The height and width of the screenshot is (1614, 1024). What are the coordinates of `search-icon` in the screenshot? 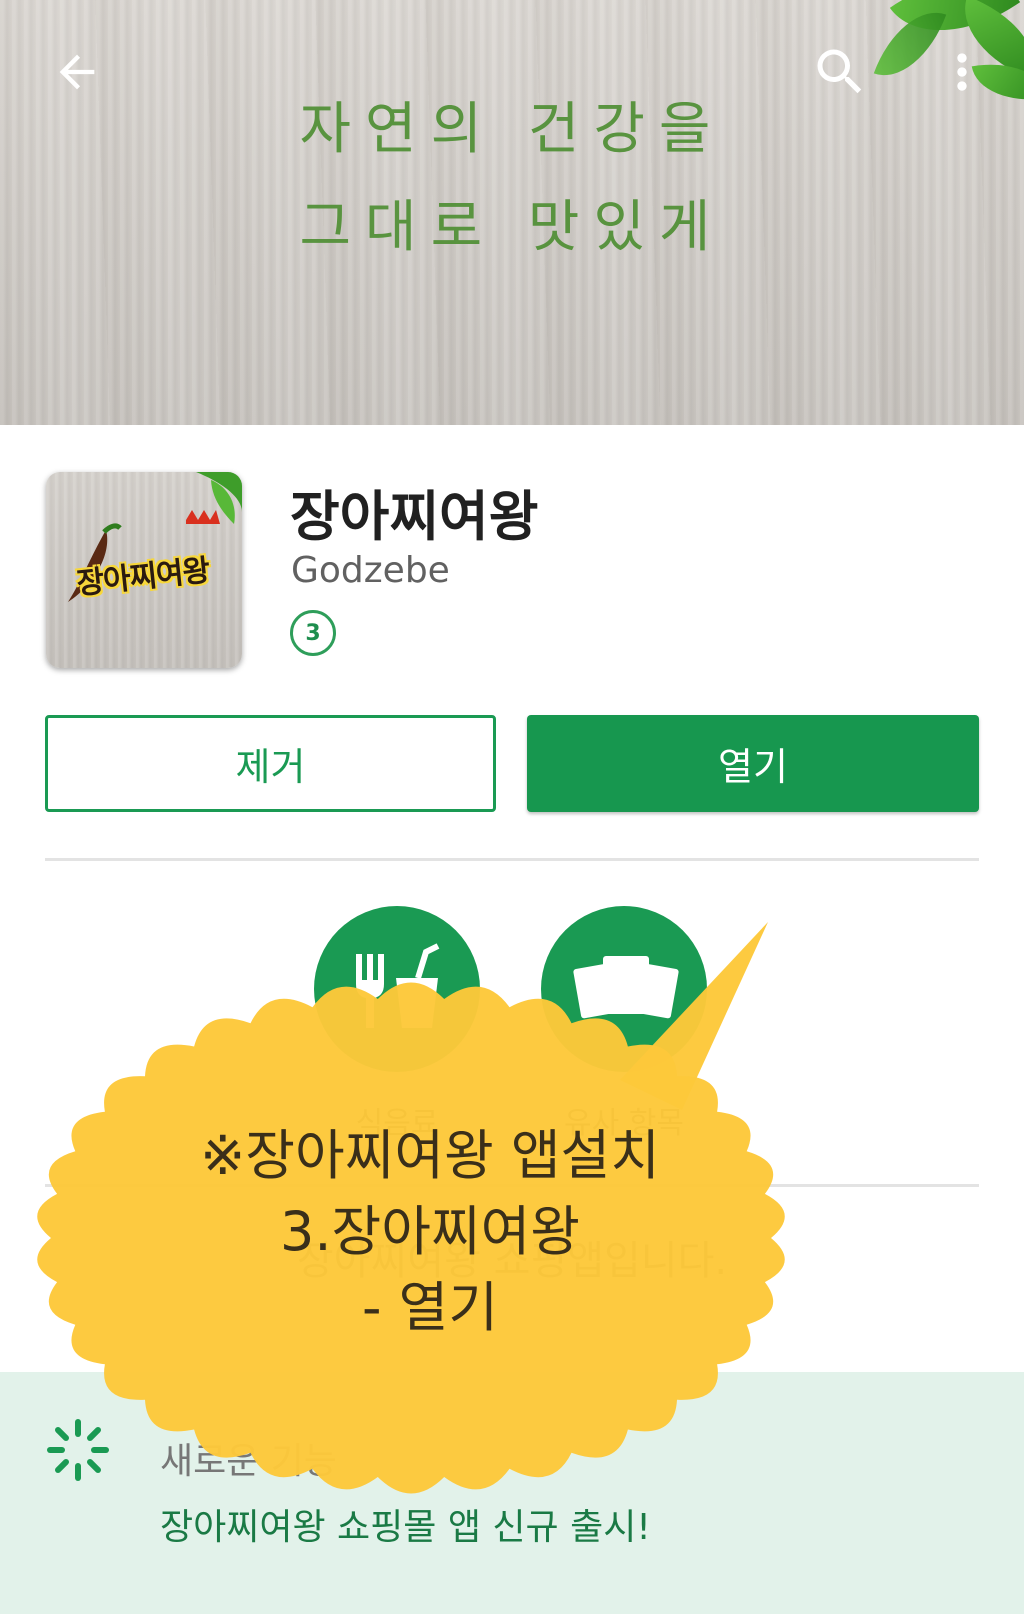 It's located at (839, 71).